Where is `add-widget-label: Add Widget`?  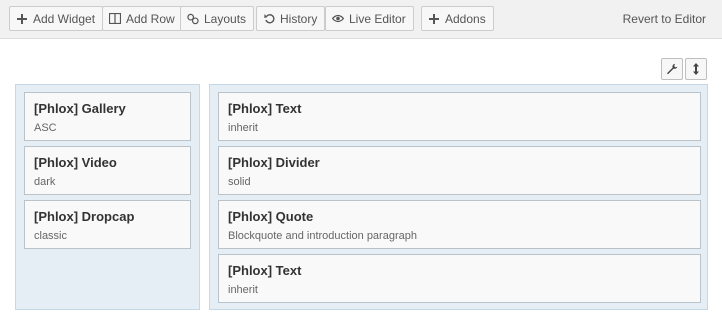 add-widget-label: Add Widget is located at coordinates (64, 18).